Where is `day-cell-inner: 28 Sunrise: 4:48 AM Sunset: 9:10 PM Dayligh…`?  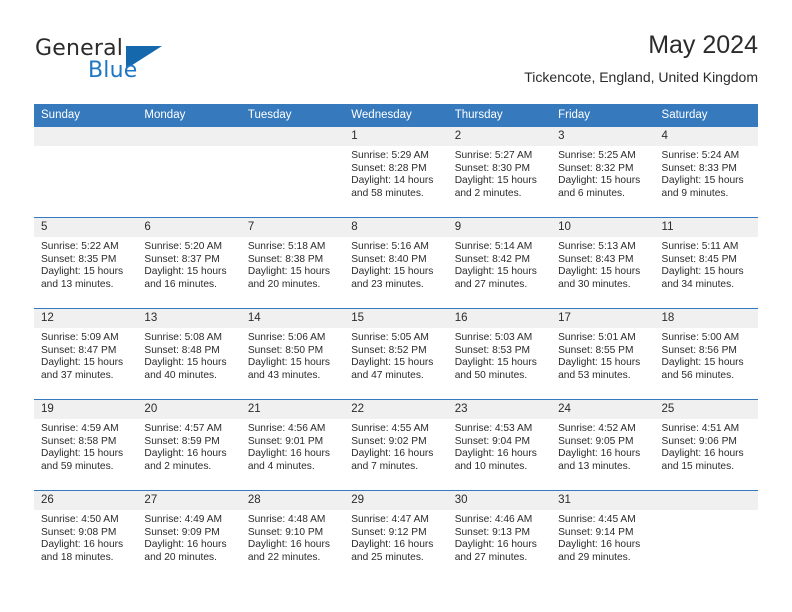 day-cell-inner: 28 Sunrise: 4:48 AM Sunset: 9:10 PM Dayligh… is located at coordinates (292, 536).